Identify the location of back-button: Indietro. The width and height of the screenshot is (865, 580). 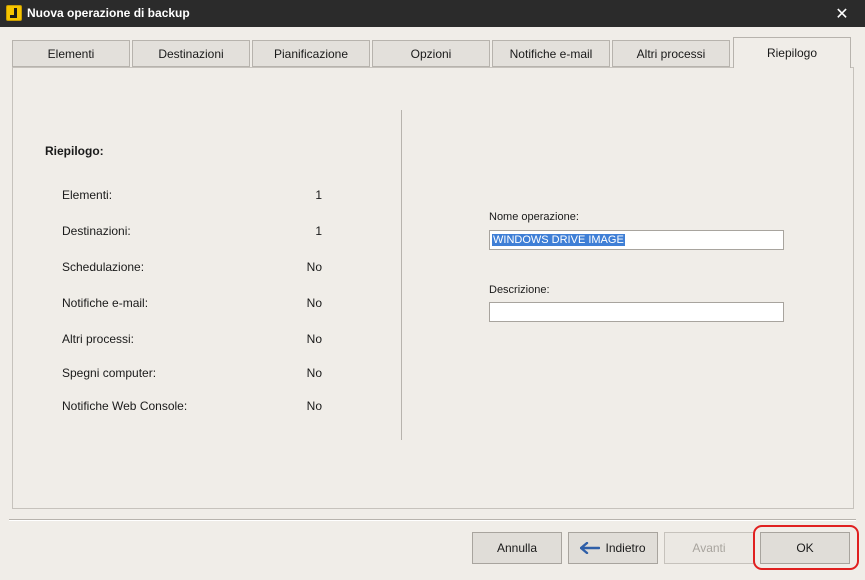
(613, 548).